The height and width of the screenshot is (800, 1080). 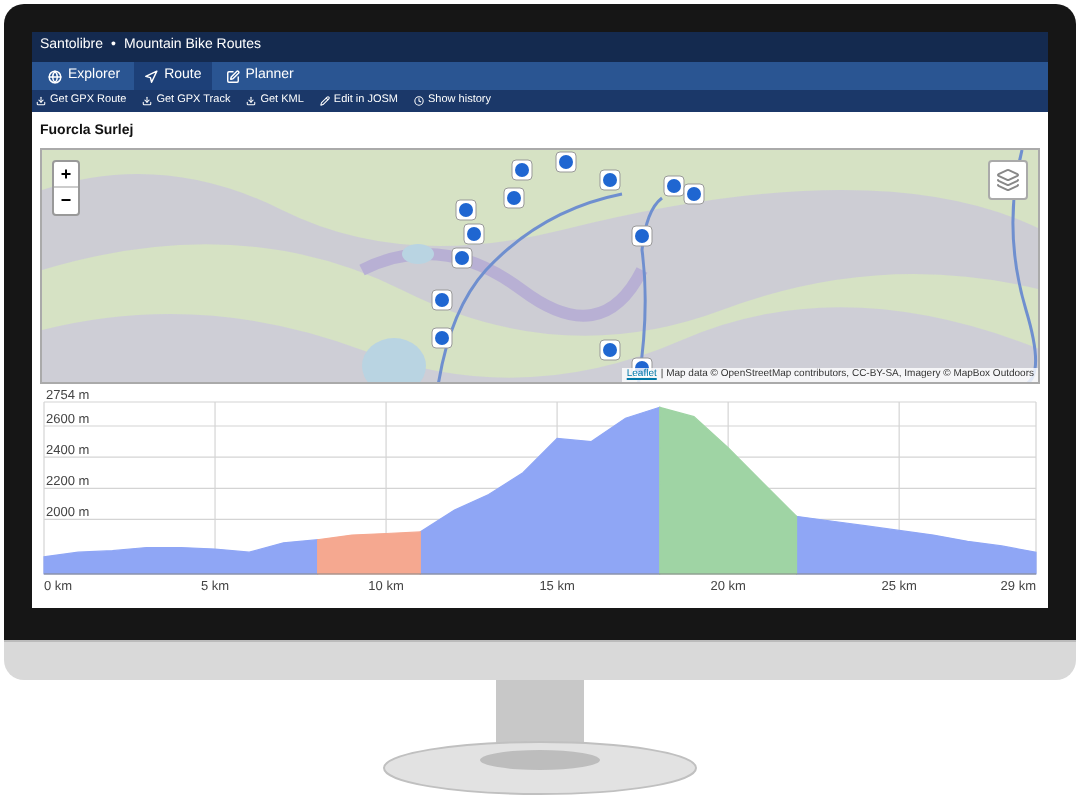 What do you see at coordinates (151, 76) in the screenshot?
I see `navigation-arrow-icon` at bounding box center [151, 76].